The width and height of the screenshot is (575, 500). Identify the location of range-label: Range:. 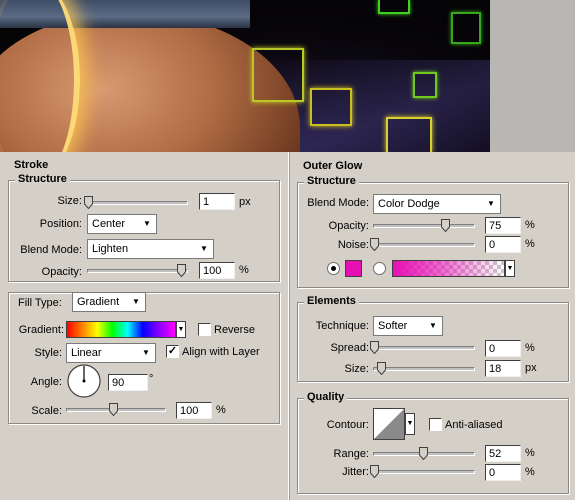
(351, 454).